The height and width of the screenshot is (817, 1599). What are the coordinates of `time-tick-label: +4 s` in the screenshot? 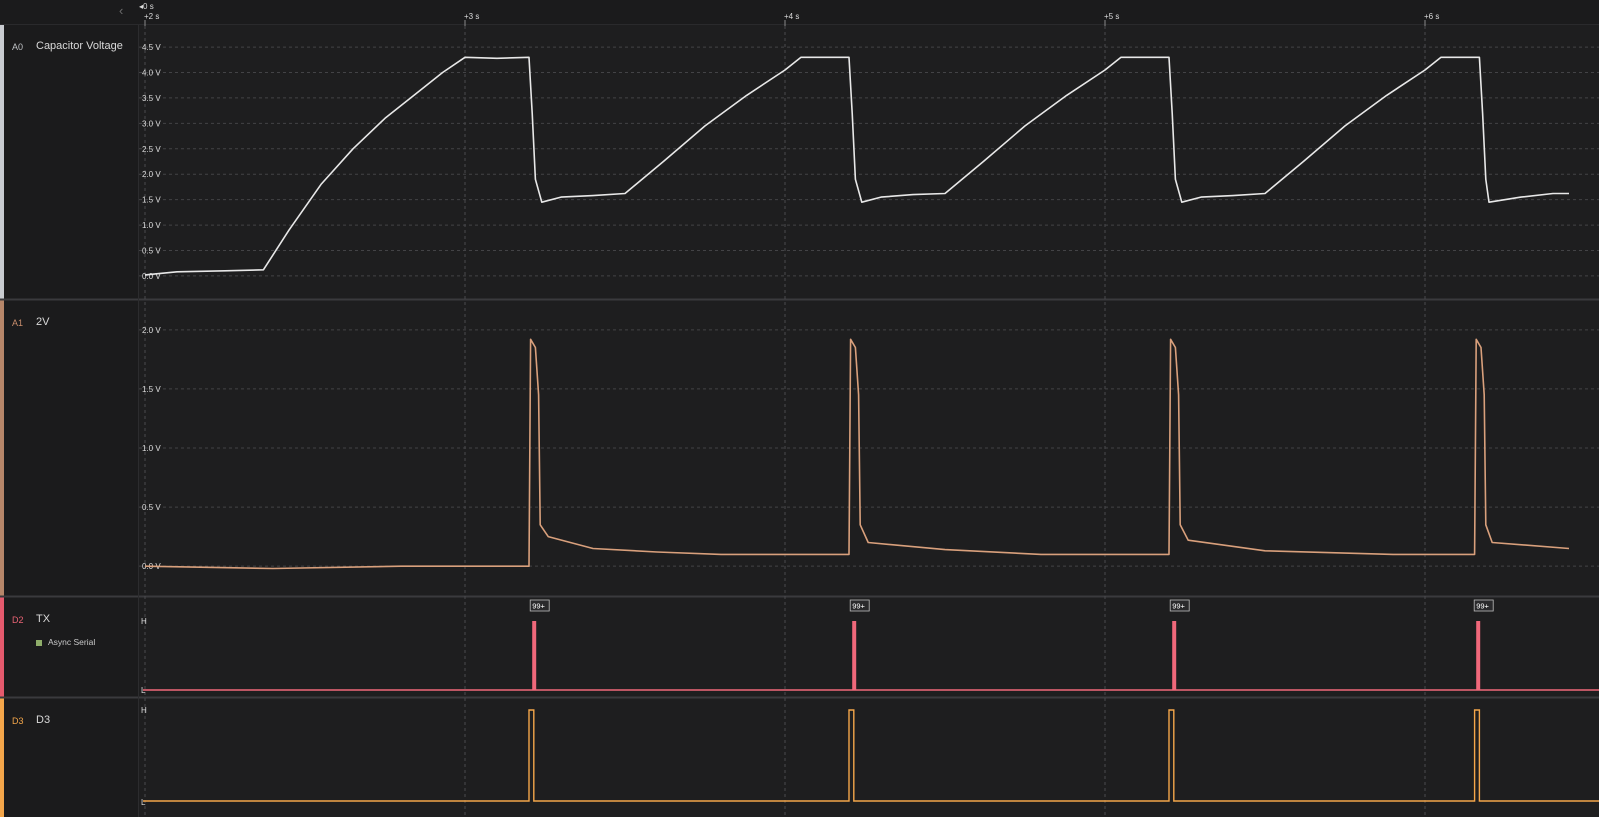 It's located at (791, 16).